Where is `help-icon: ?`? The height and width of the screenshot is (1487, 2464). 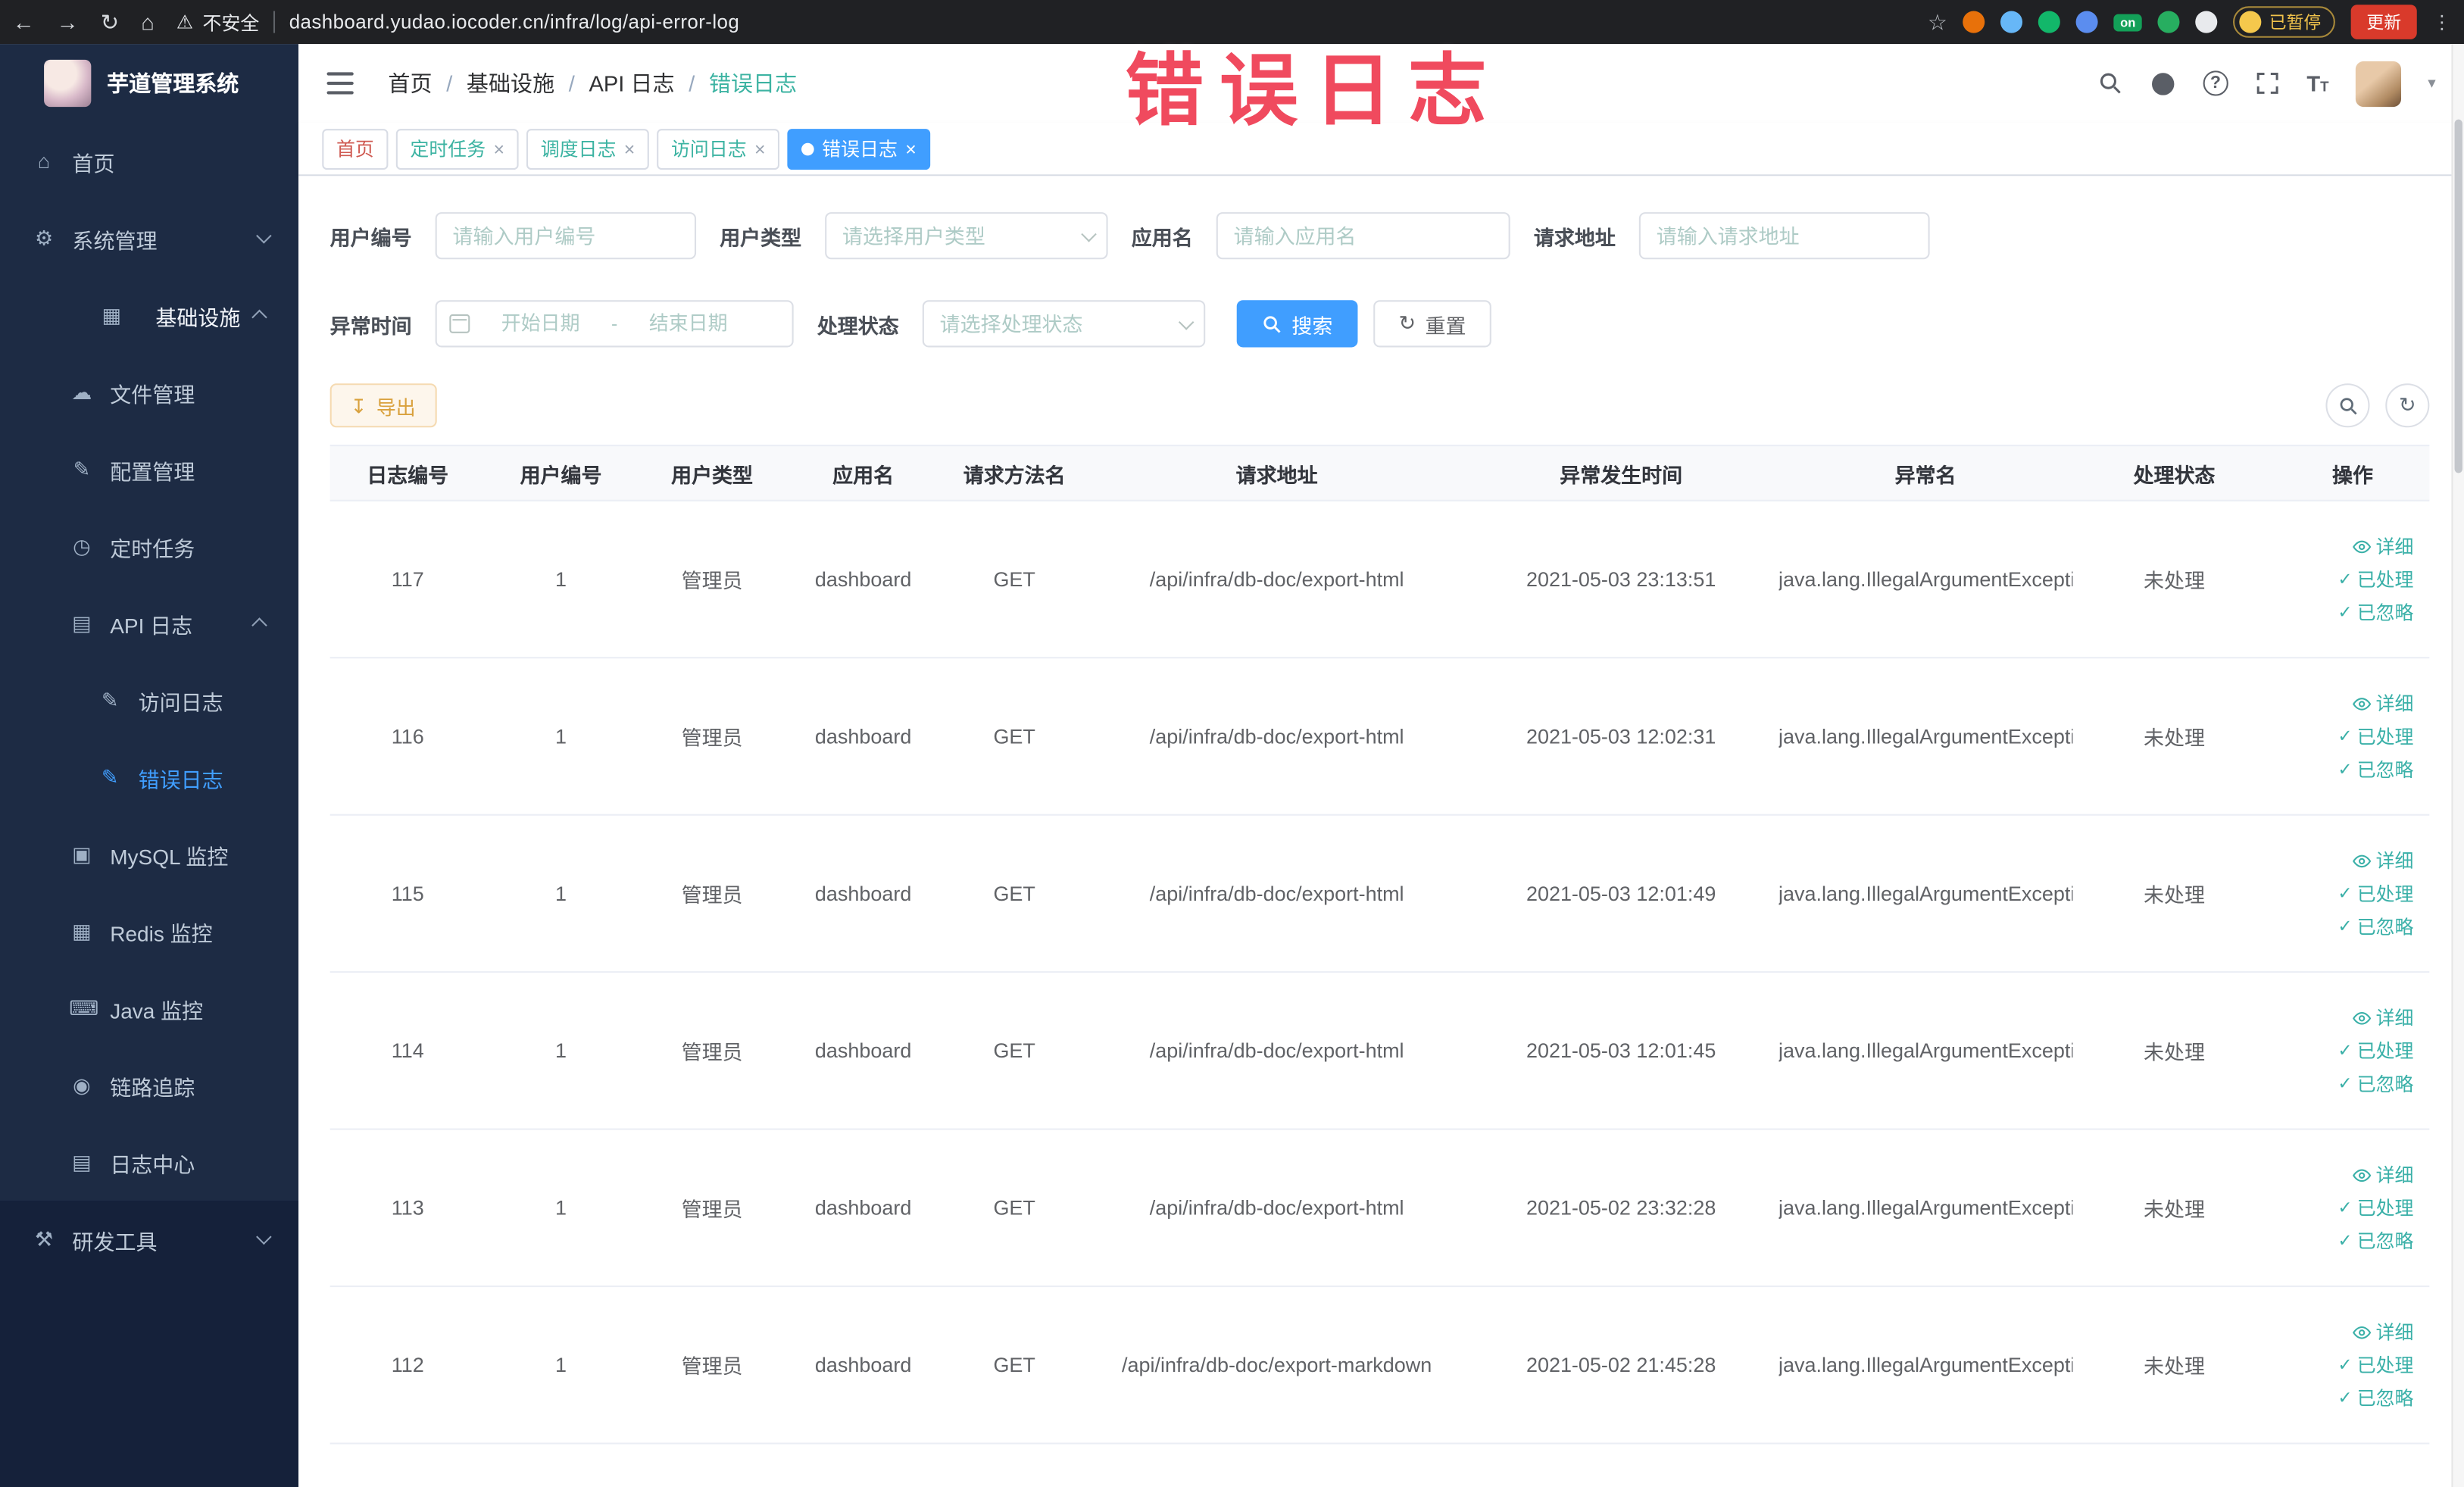
help-icon: ? is located at coordinates (2215, 83).